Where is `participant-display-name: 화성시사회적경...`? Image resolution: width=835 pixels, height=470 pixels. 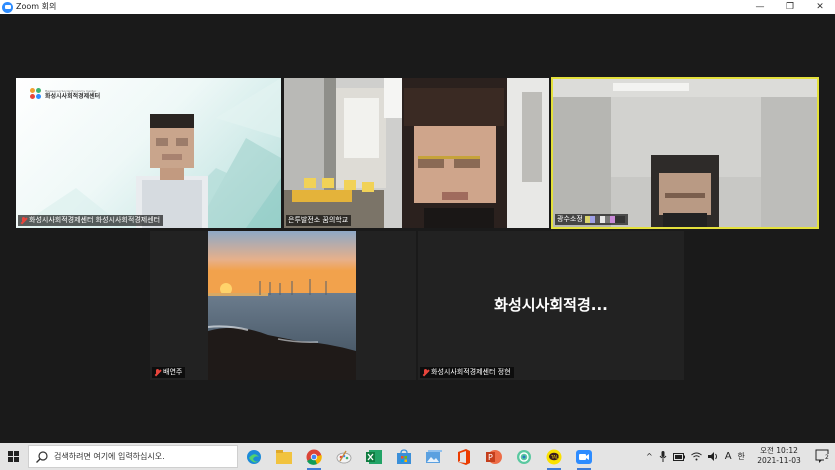 participant-display-name: 화성시사회적경... is located at coordinates (551, 305).